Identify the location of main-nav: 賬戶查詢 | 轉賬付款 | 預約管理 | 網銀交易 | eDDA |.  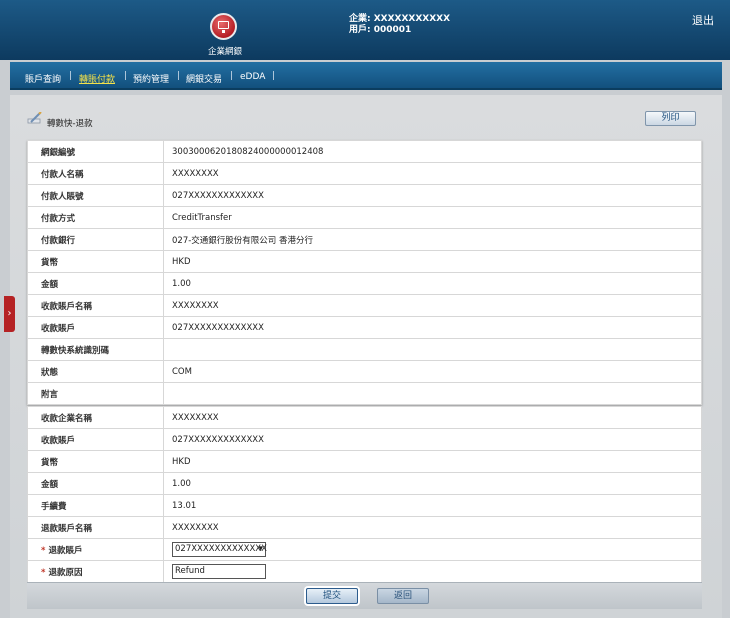
(366, 76).